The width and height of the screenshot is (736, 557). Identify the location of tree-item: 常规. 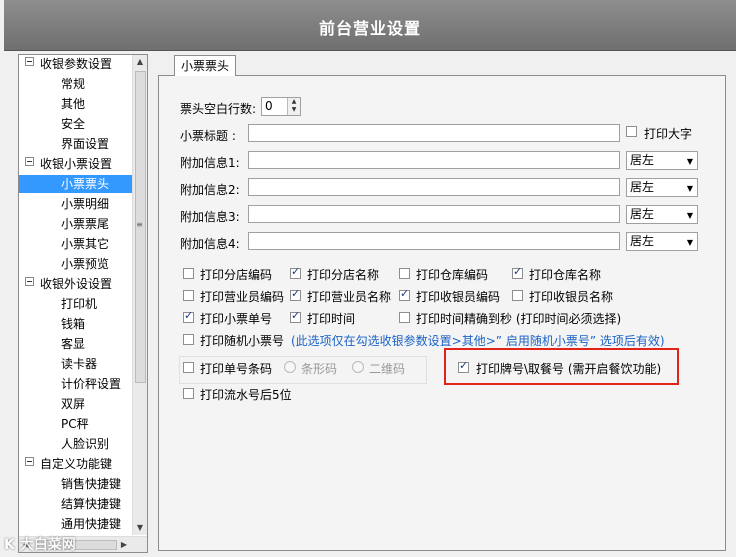
(76, 84).